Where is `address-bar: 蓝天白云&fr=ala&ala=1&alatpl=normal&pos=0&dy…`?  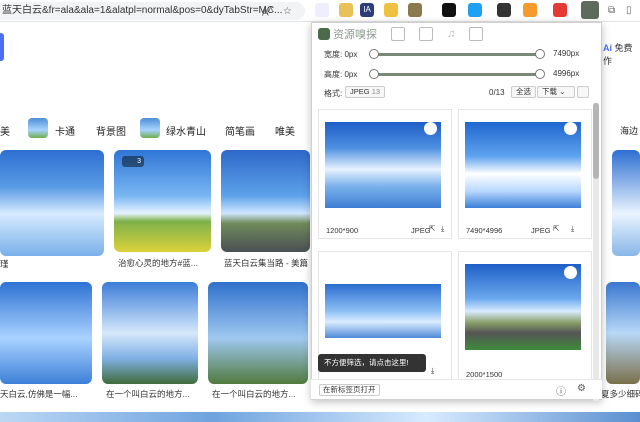 address-bar: 蓝天白云&fr=ala&ala=1&alatpl=normal&pos=0&dy… is located at coordinates (152, 11).